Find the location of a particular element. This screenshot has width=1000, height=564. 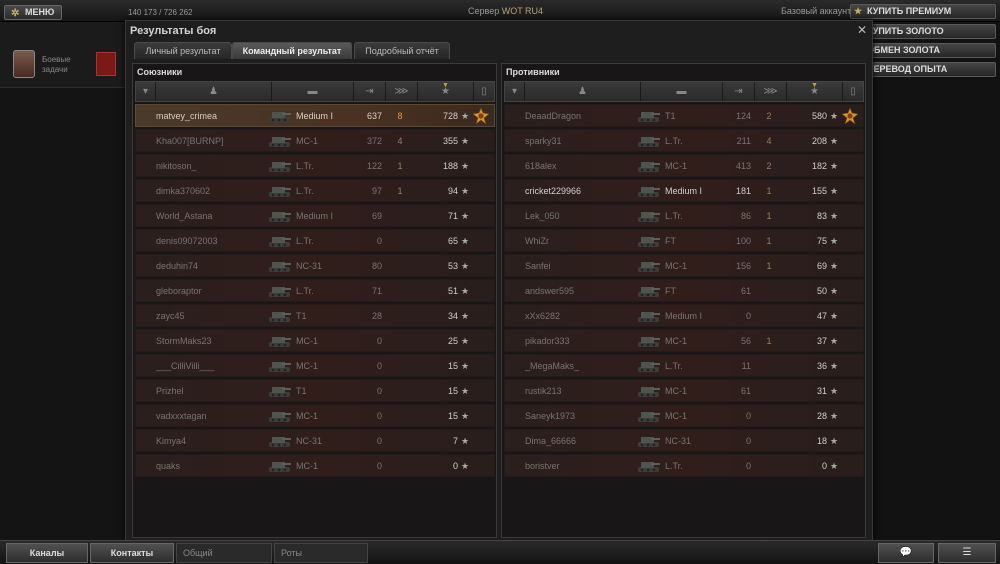

table-row: WhiZr FT 100 1 75 ★ is located at coordinates (684, 240).